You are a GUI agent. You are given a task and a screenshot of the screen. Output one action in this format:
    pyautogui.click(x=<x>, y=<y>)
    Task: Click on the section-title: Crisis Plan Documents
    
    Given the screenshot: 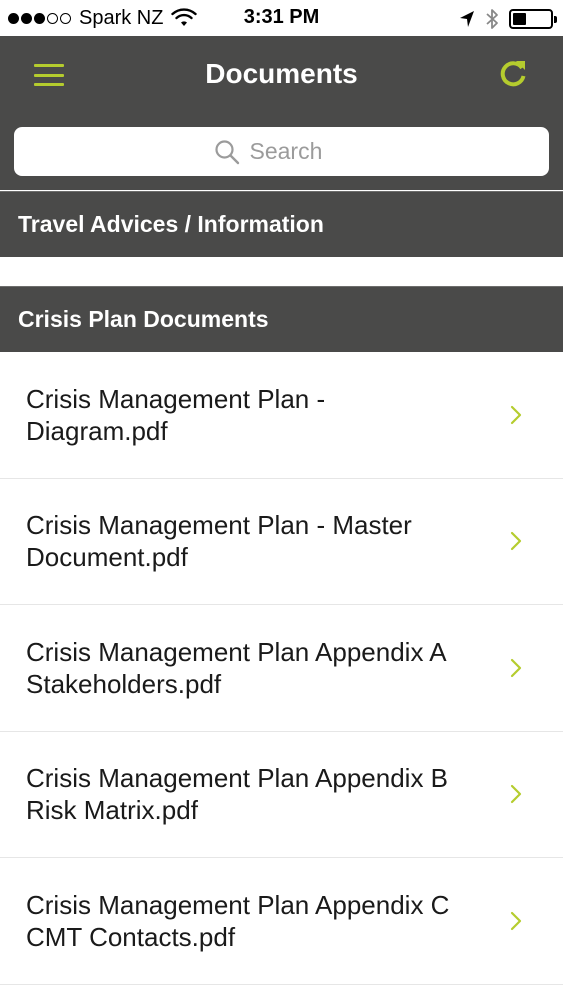 What is the action you would take?
    pyautogui.click(x=143, y=319)
    